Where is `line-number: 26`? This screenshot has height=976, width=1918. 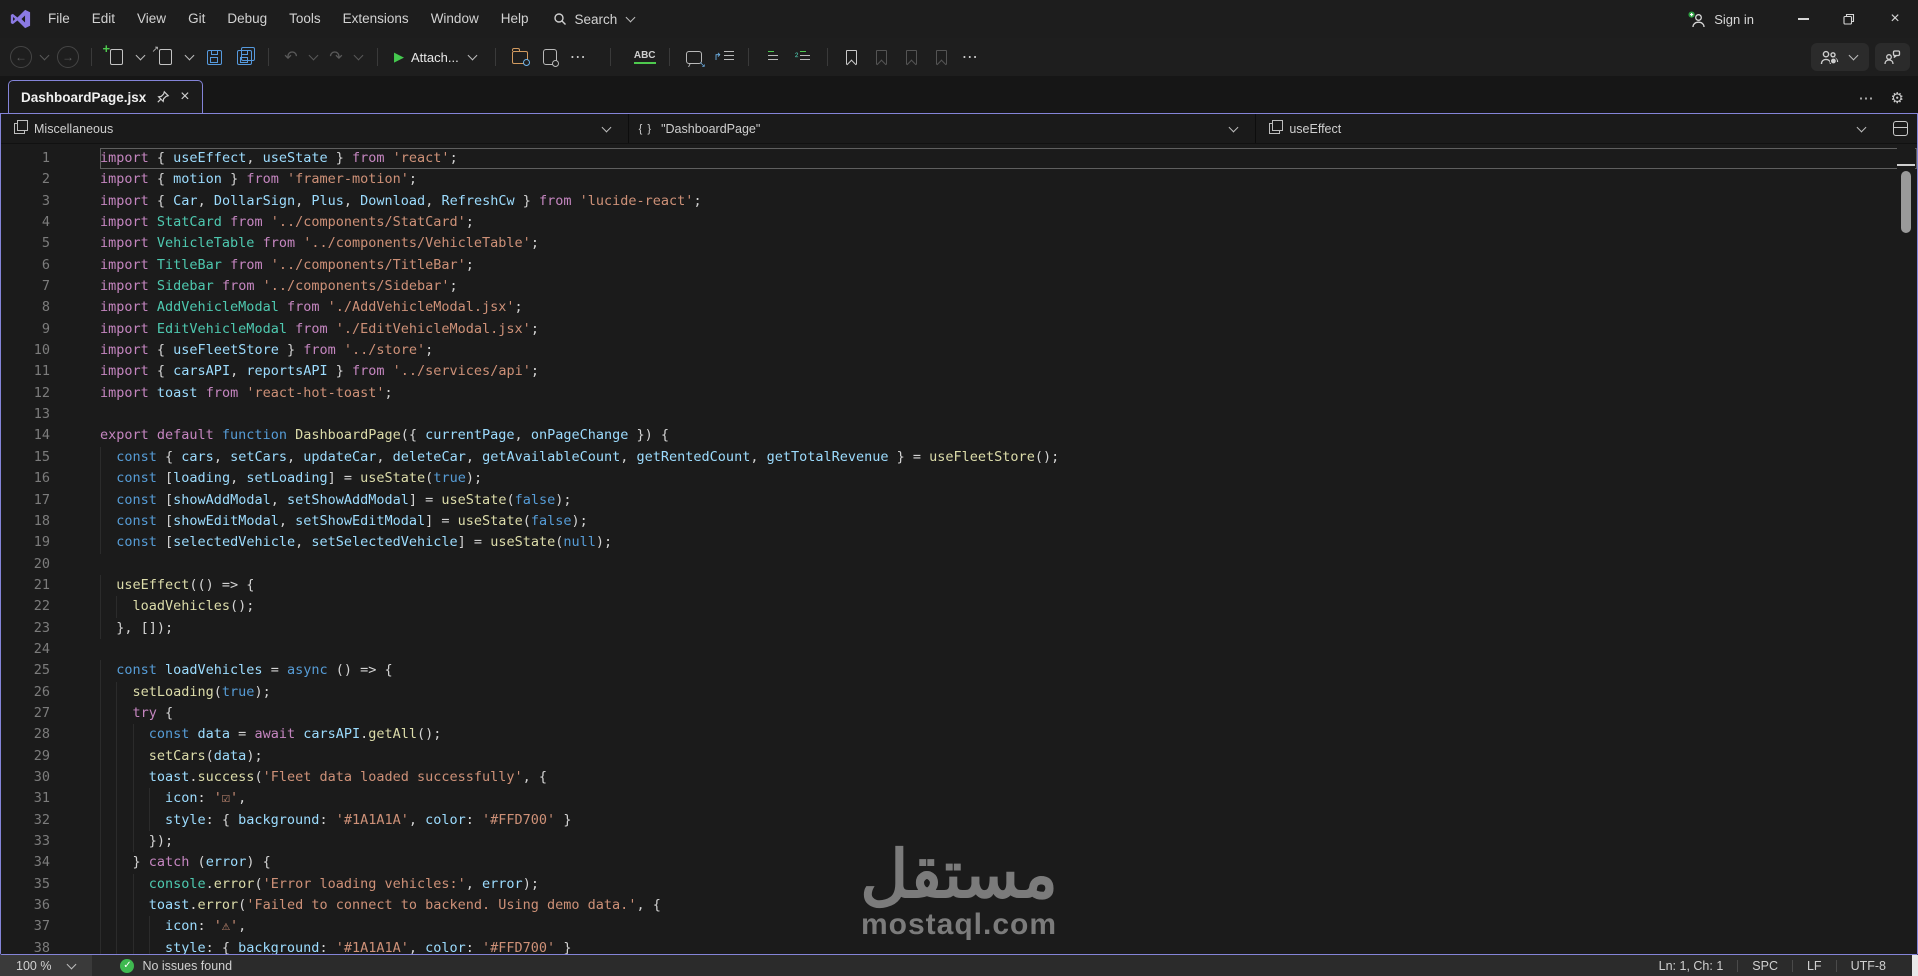 line-number: 26 is located at coordinates (25, 692).